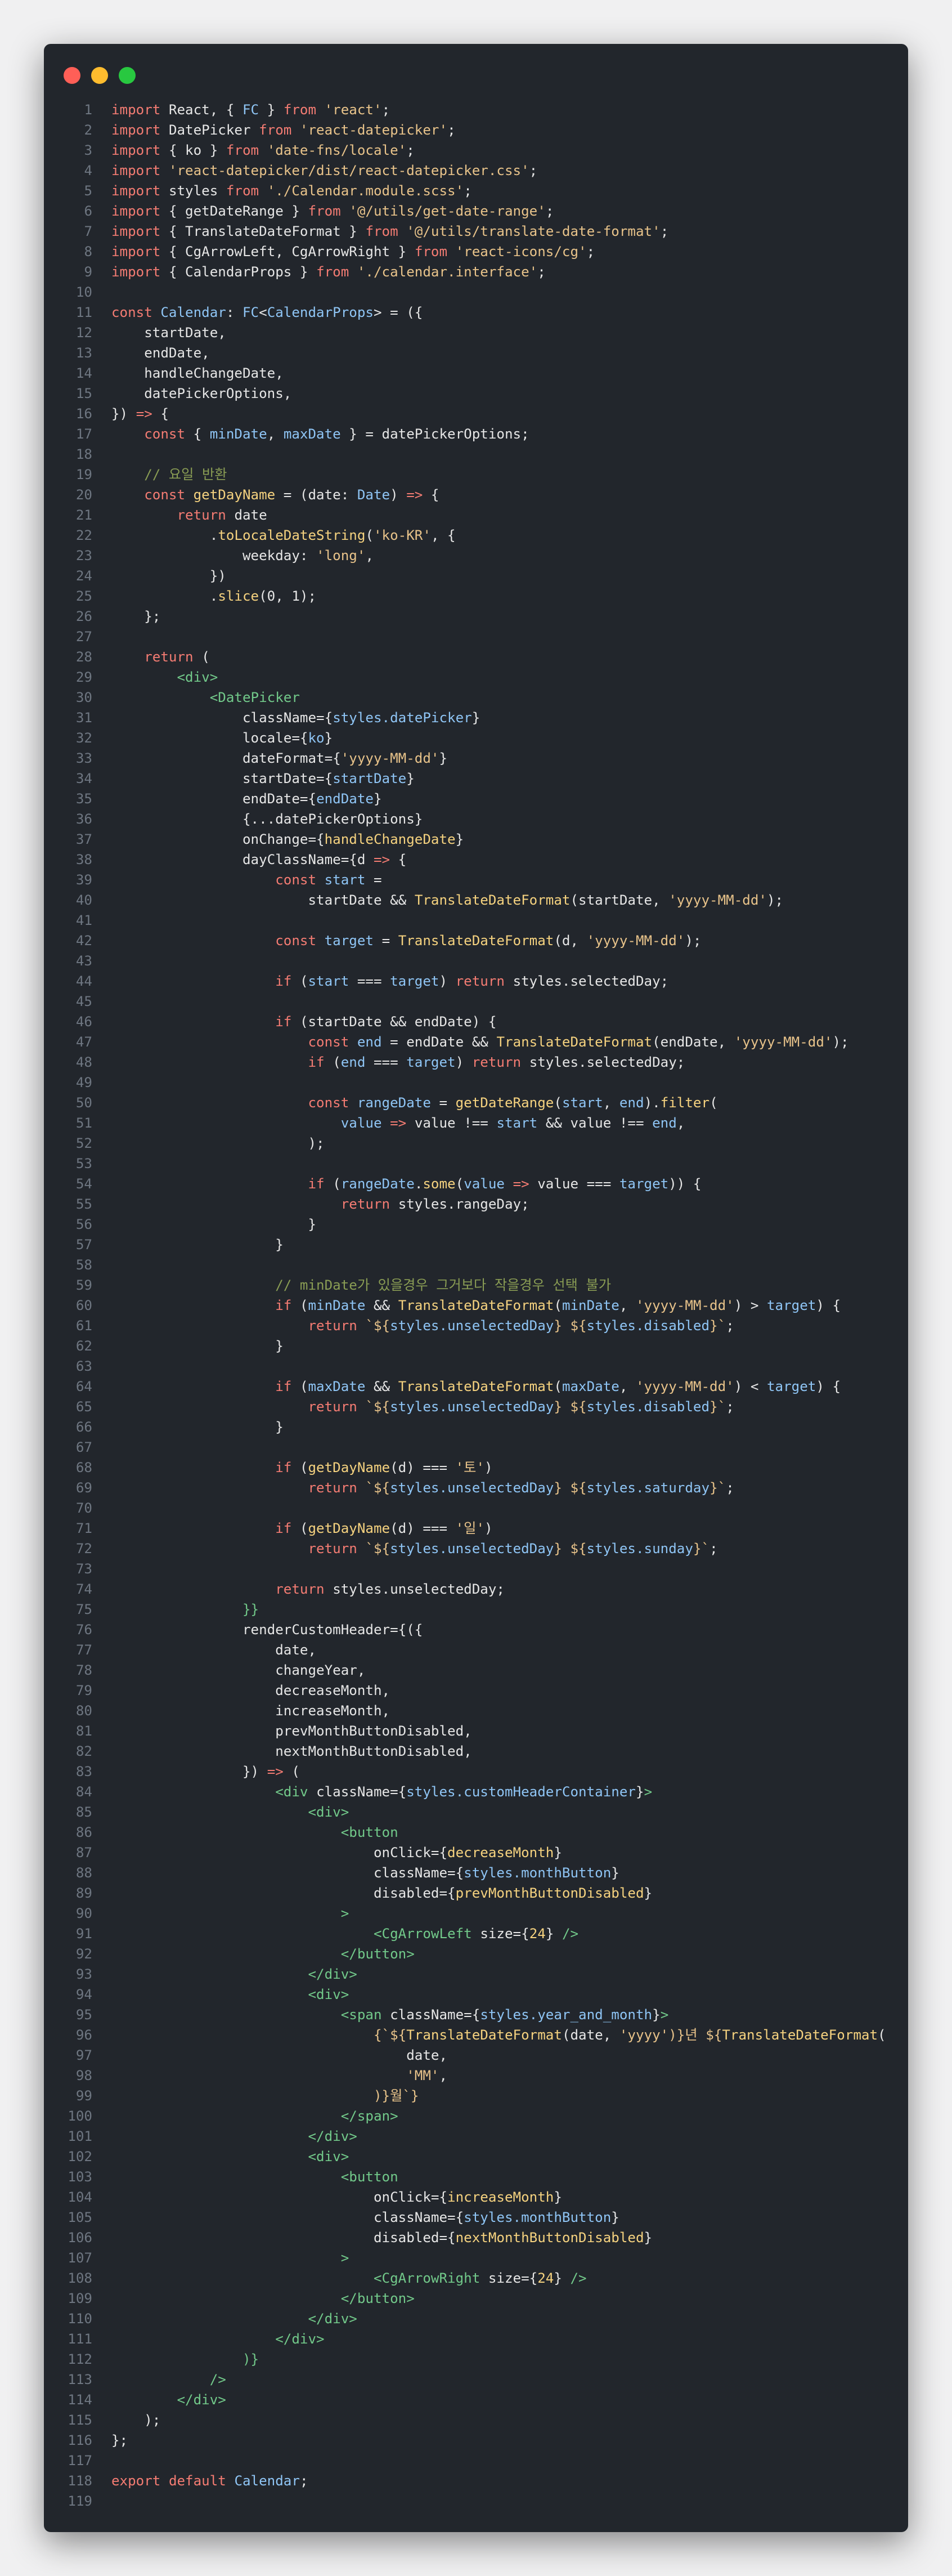 This screenshot has width=952, height=2576. Describe the element at coordinates (800, 2035) in the screenshot. I see `code-token: TranslateDateFormat` at that location.